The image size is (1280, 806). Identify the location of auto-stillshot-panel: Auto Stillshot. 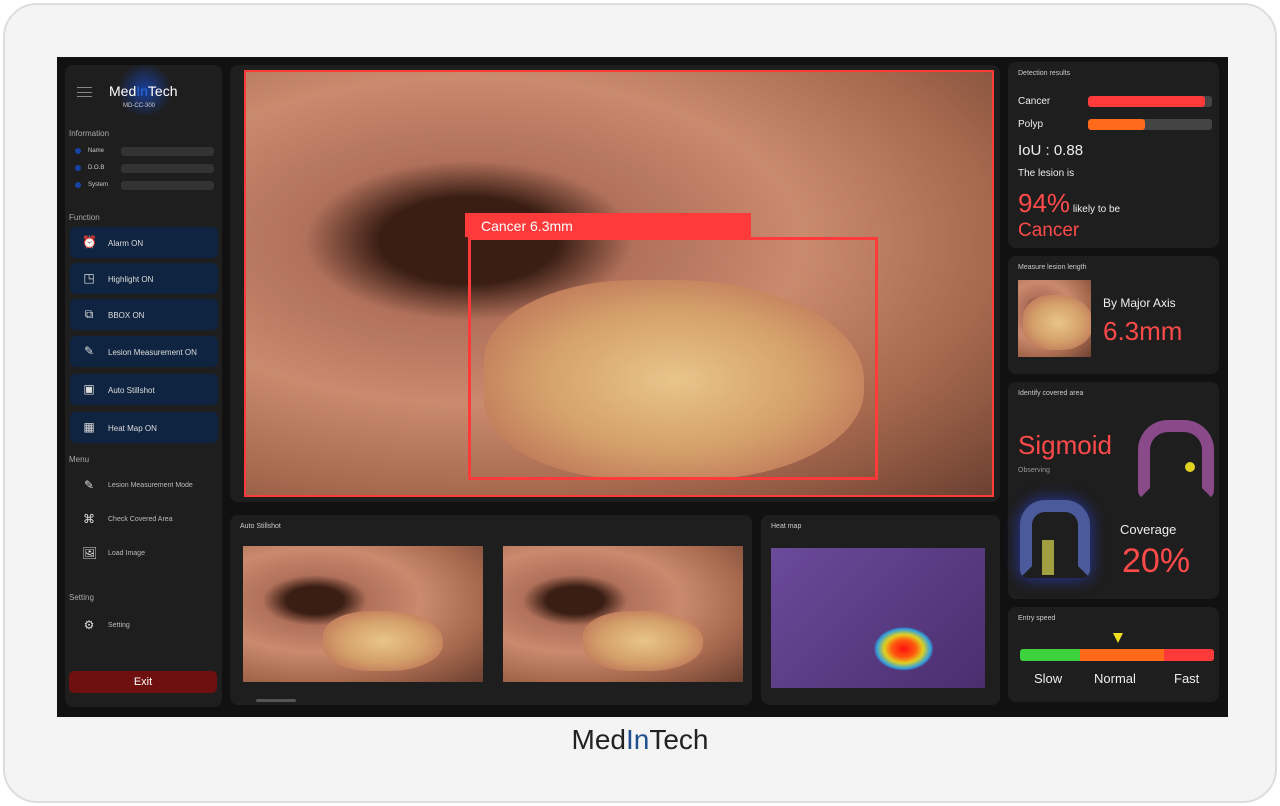
(491, 610).